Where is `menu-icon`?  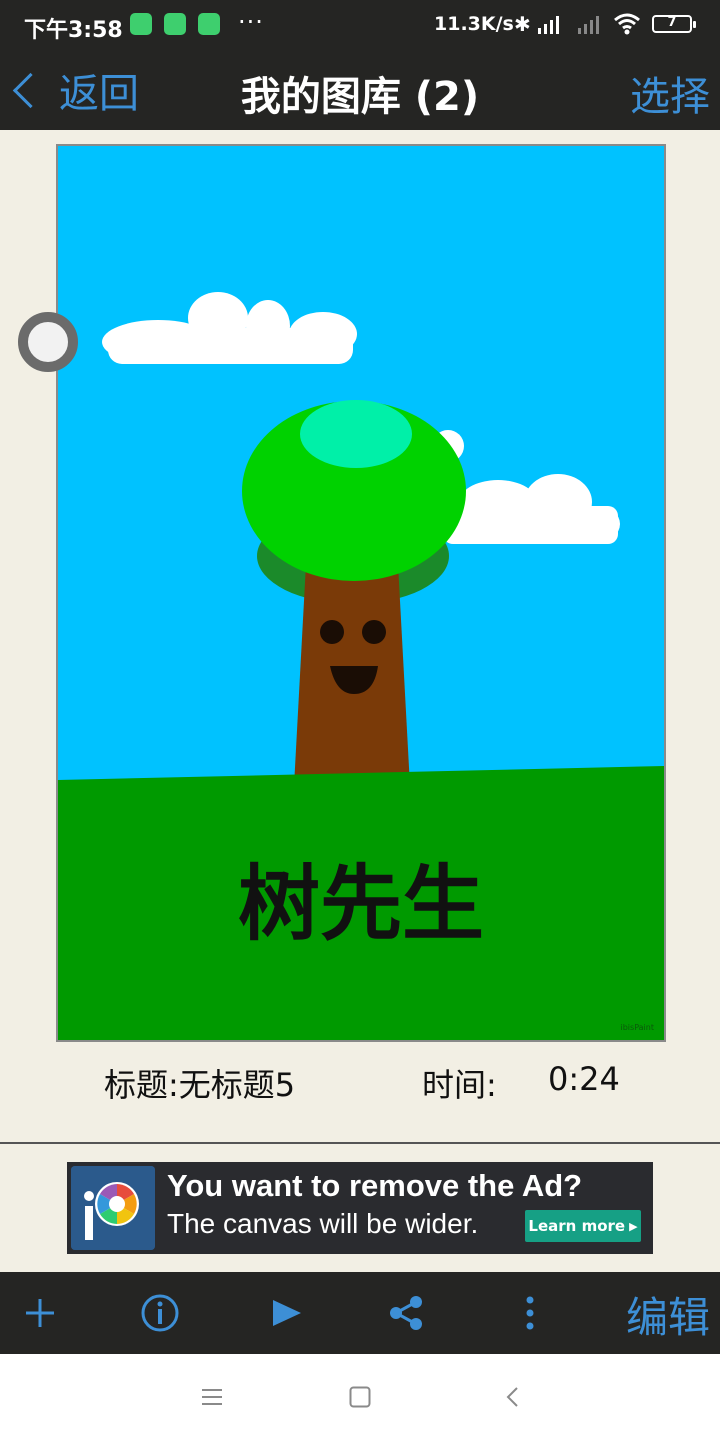
menu-icon is located at coordinates (212, 1397).